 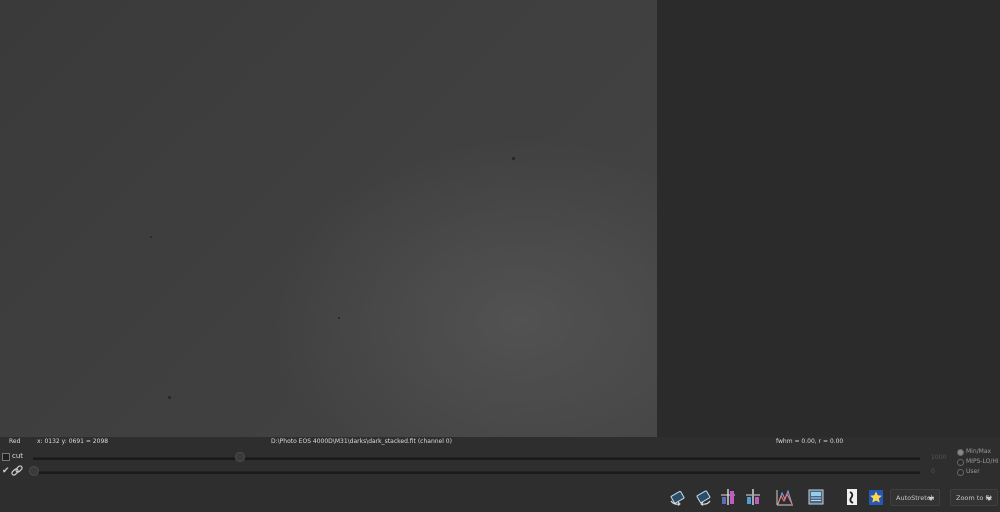 I want to click on cut-label: cut, so click(x=18, y=456).